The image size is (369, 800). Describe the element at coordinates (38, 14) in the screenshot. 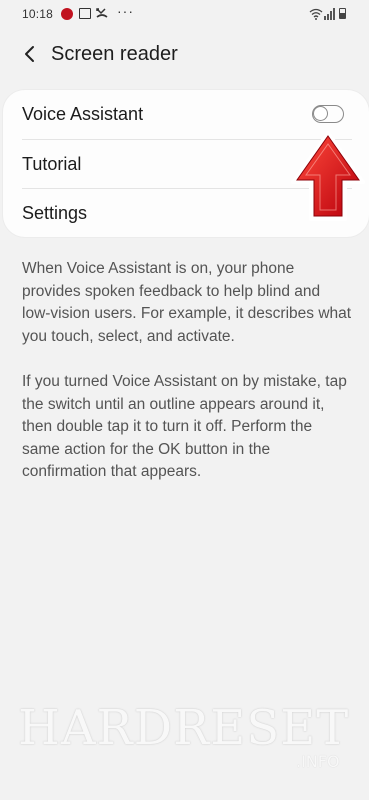

I see `status-time: 10:18` at that location.